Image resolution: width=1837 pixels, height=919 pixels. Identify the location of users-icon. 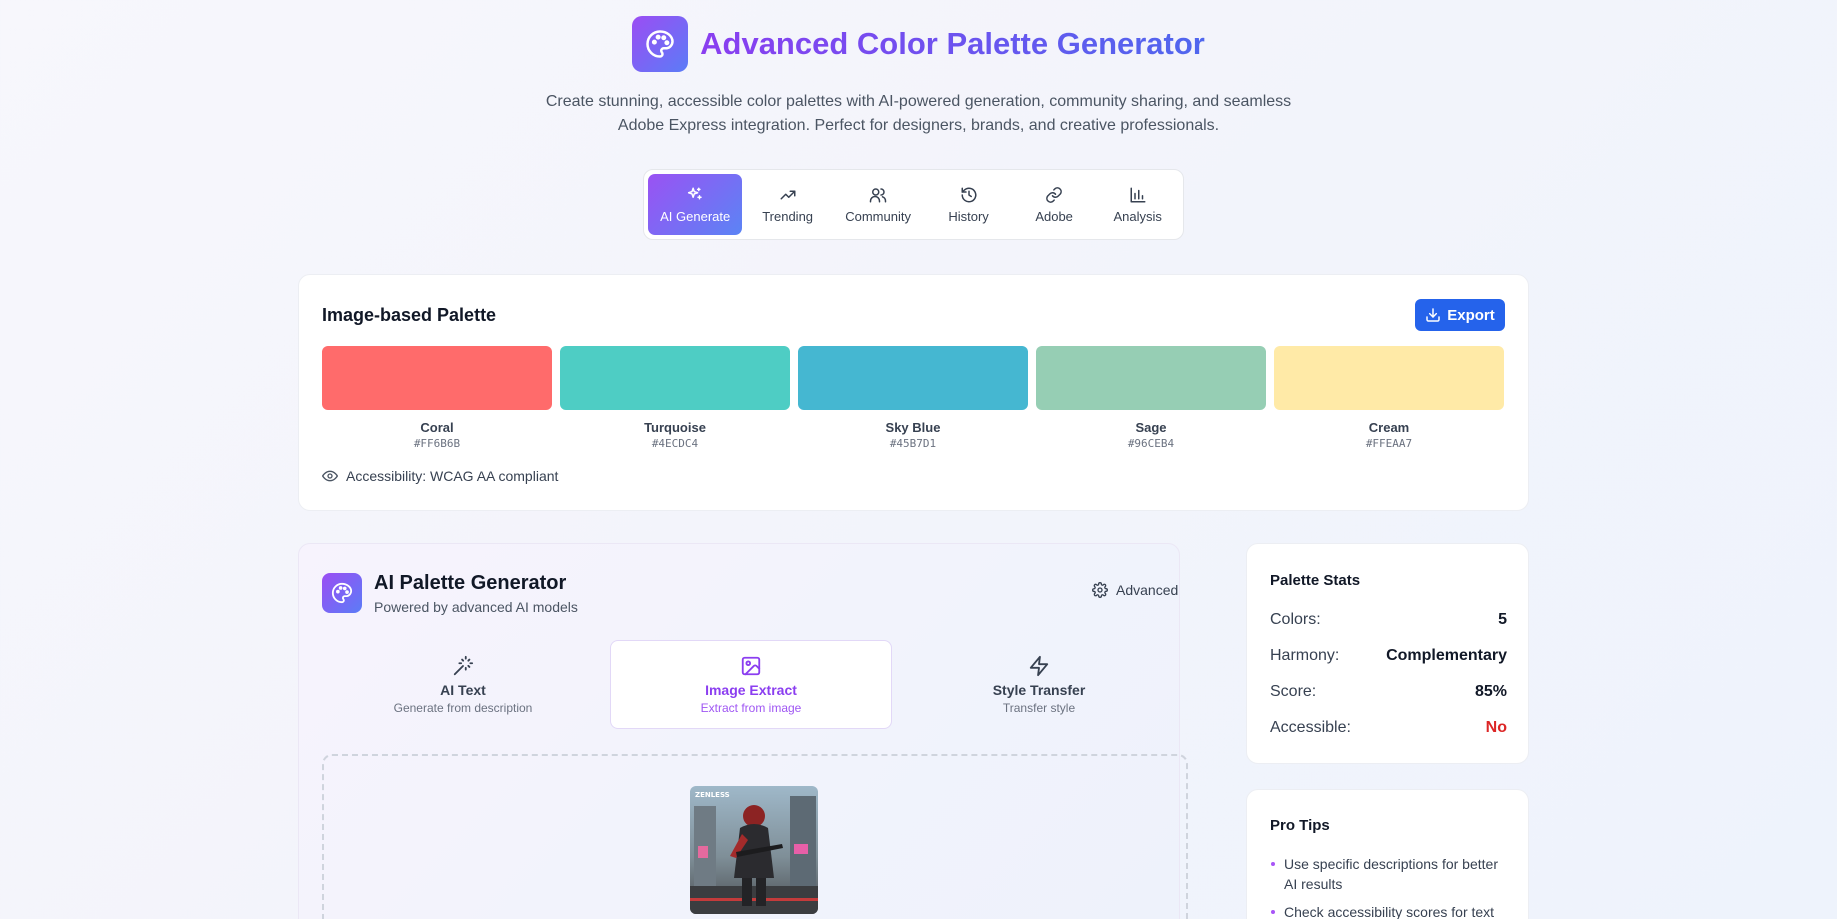
(878, 194).